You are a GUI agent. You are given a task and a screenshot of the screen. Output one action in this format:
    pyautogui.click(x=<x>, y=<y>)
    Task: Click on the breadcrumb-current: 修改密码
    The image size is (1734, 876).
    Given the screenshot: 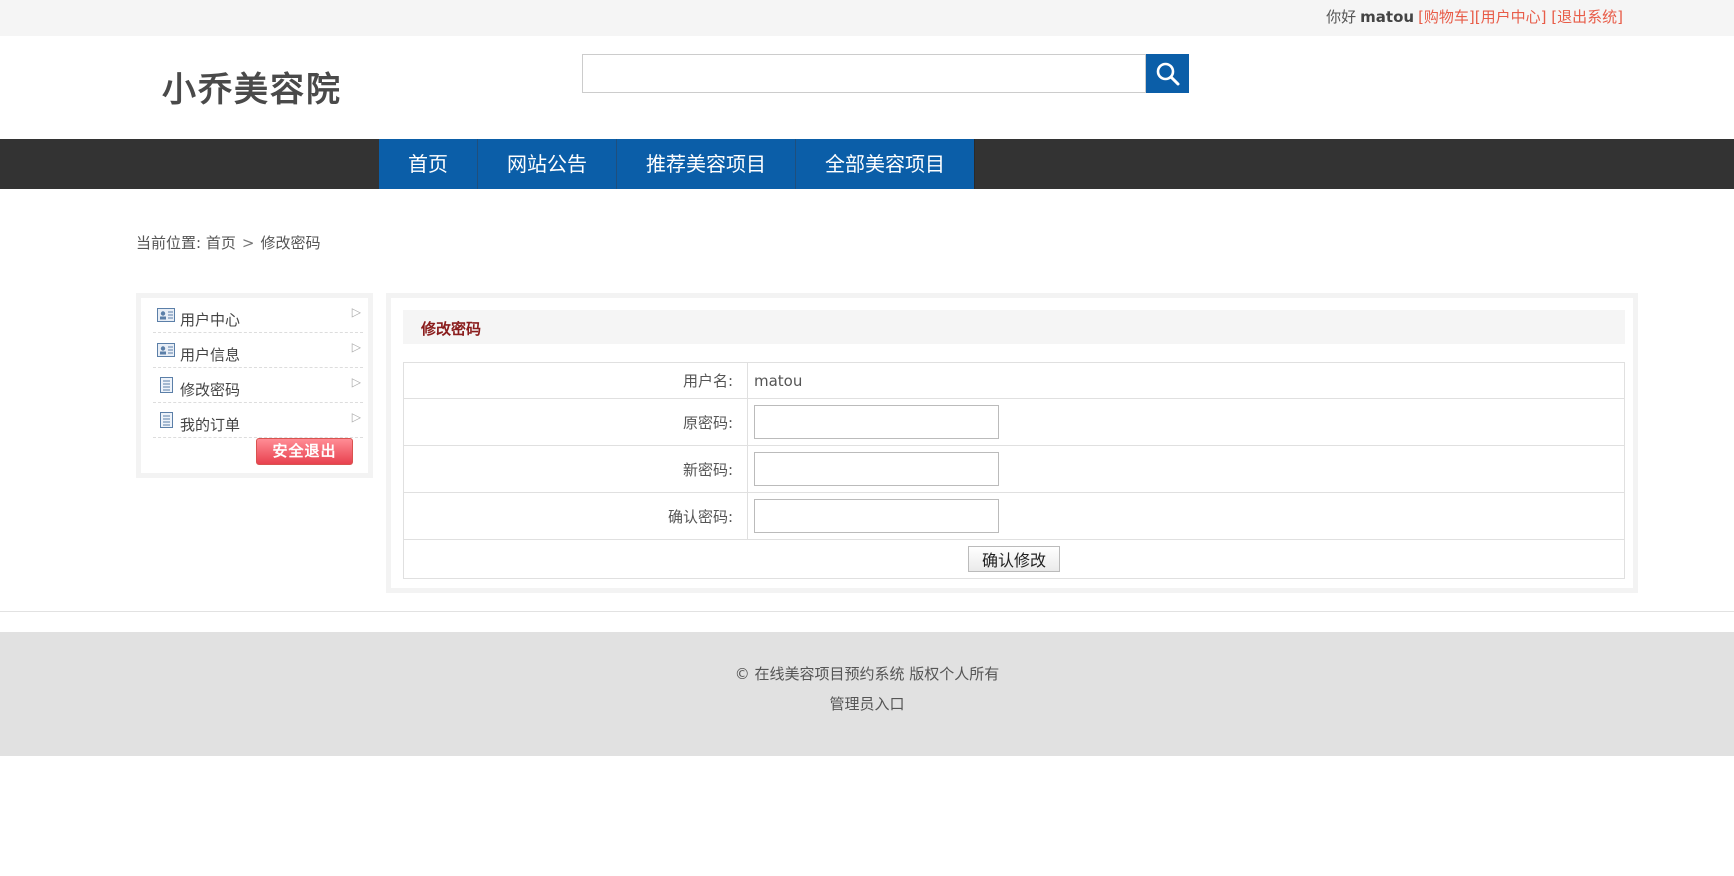 What is the action you would take?
    pyautogui.click(x=290, y=243)
    